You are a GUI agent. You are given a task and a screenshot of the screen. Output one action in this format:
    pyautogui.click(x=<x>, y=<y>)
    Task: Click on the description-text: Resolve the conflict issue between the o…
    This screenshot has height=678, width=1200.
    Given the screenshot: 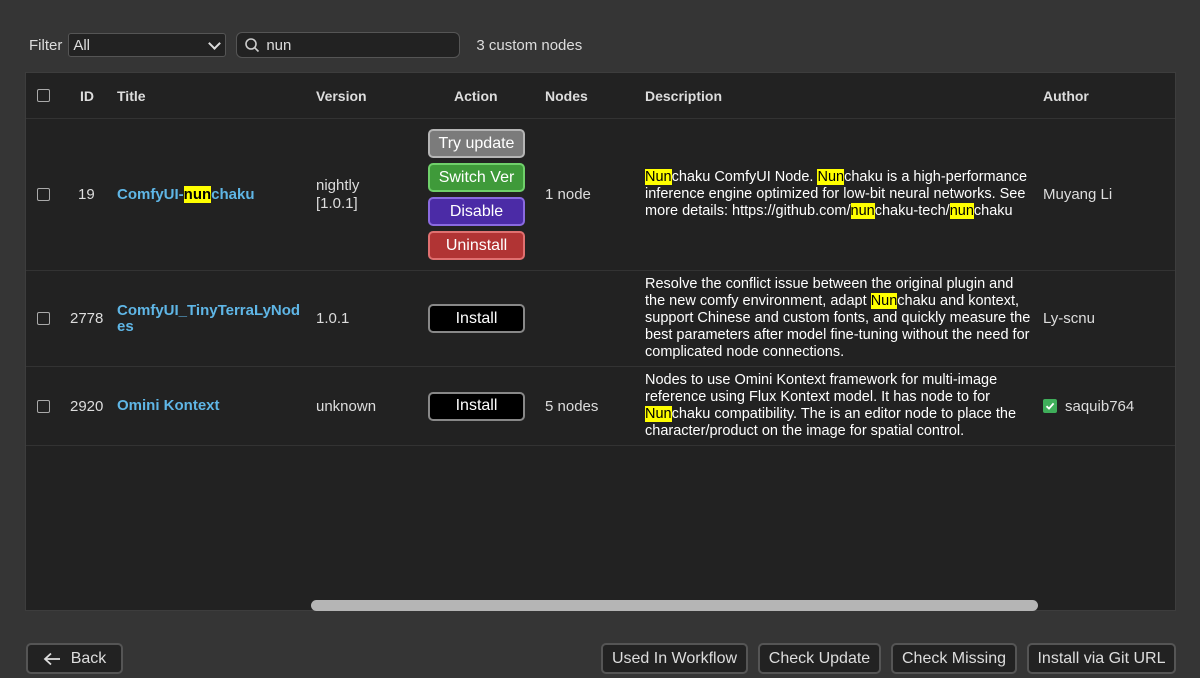 What is the action you would take?
    pyautogui.click(x=838, y=318)
    